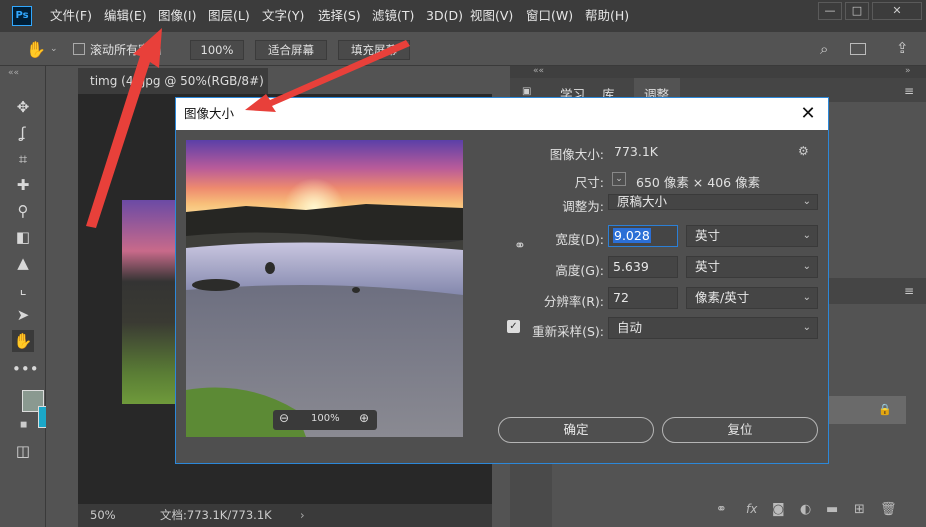  Describe the element at coordinates (888, 509) in the screenshot. I see `trash-icon: 🗑` at that location.